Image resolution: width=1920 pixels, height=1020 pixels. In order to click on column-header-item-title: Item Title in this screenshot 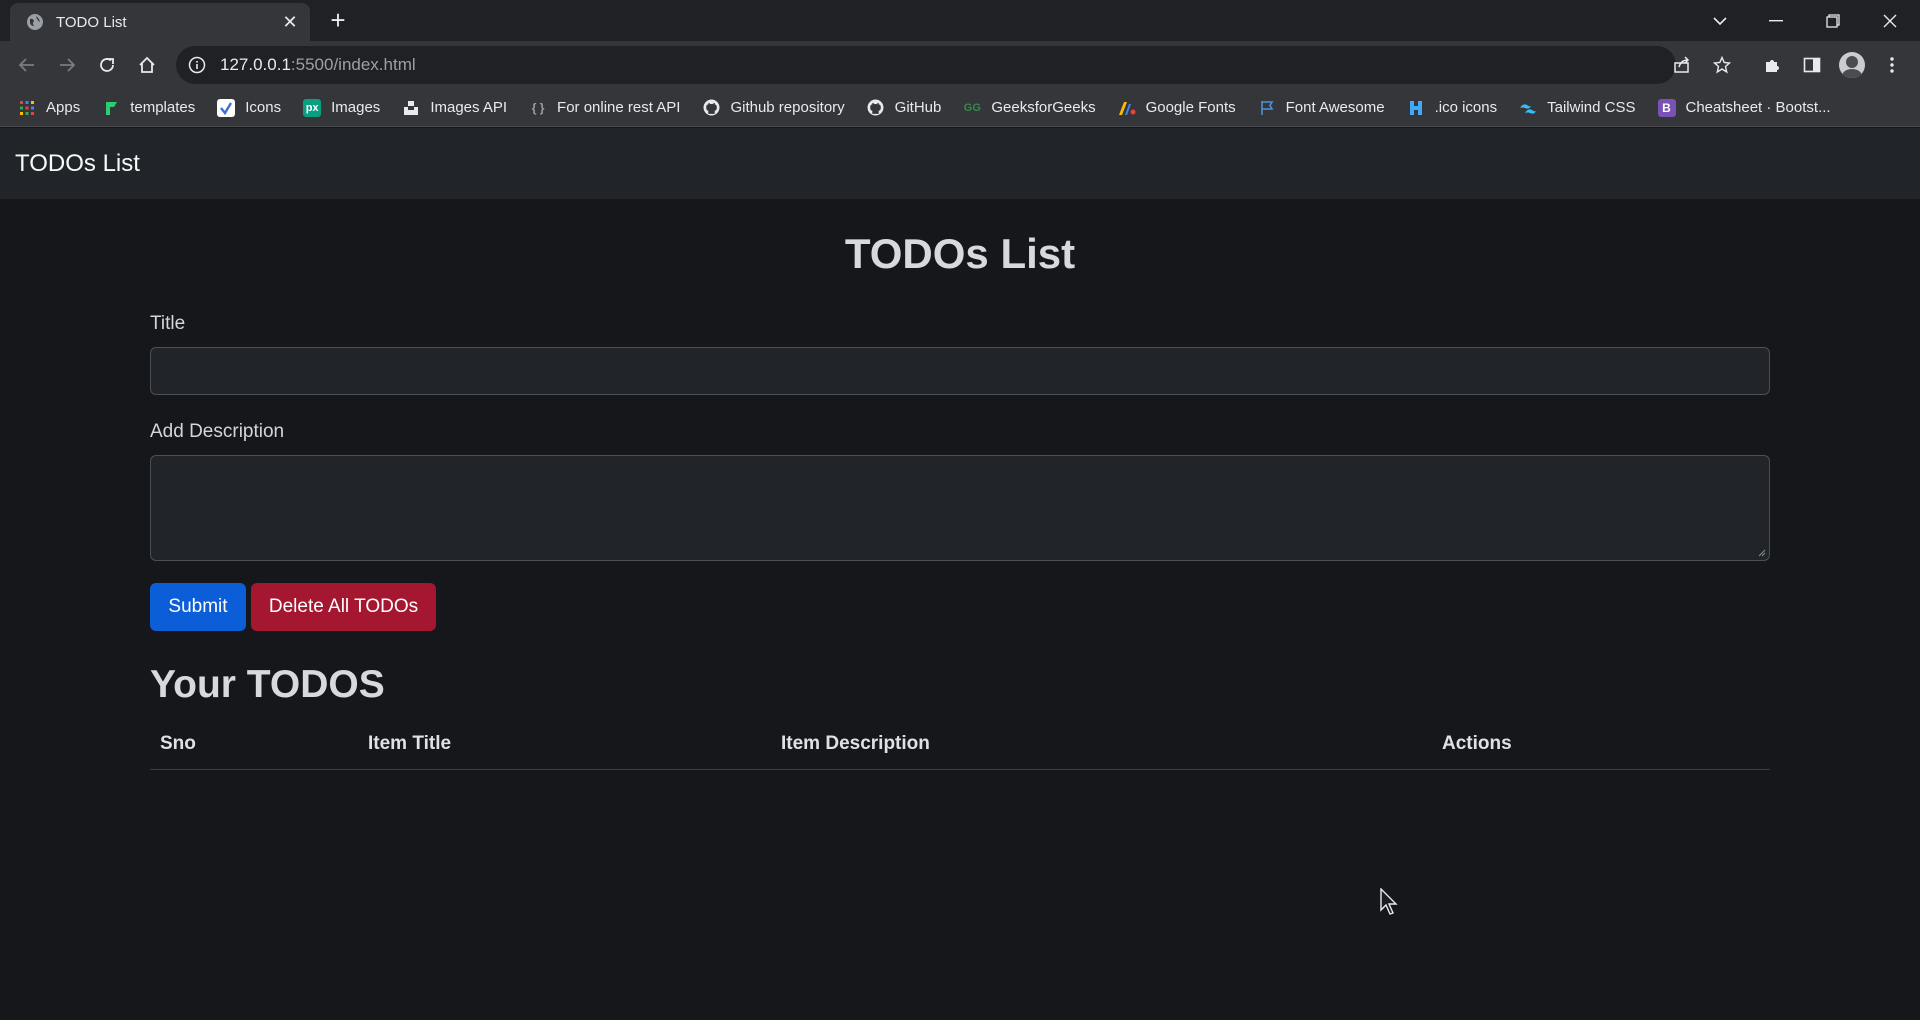, I will do `click(410, 743)`.